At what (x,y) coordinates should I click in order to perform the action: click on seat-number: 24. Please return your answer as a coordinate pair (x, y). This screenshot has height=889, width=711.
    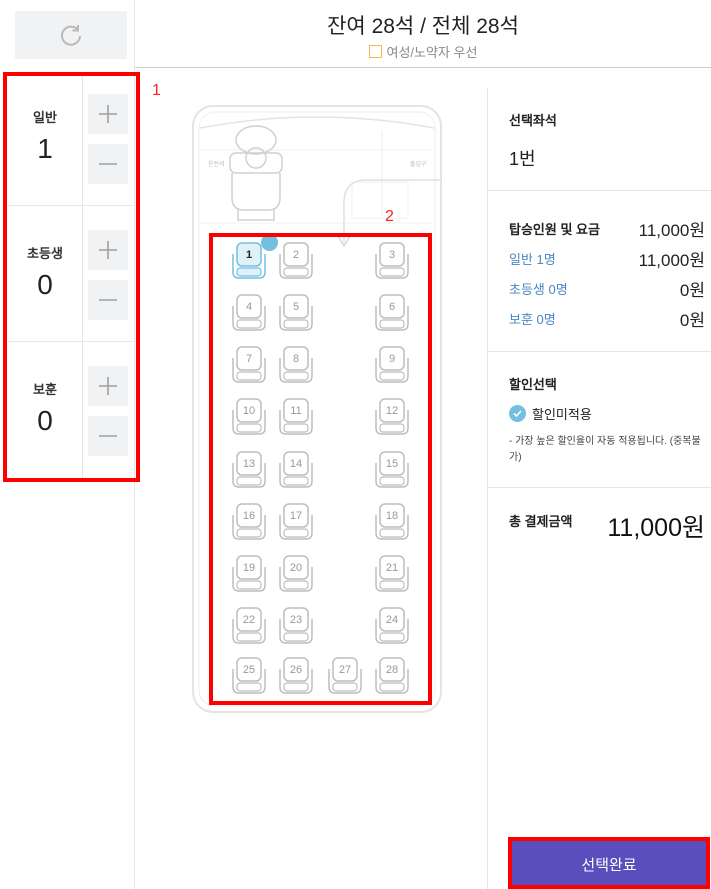
    Looking at the image, I should click on (392, 620).